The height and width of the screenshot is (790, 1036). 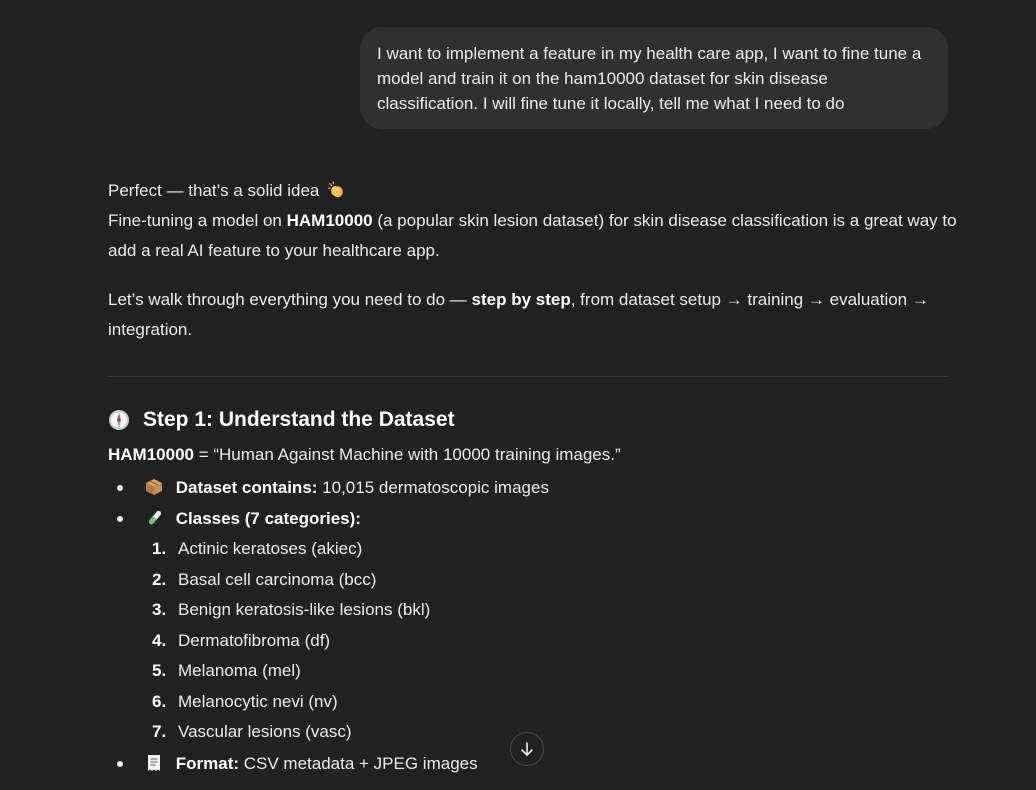 What do you see at coordinates (257, 548) in the screenshot?
I see `list-item: 1. Actinic keratoses (akiec)` at bounding box center [257, 548].